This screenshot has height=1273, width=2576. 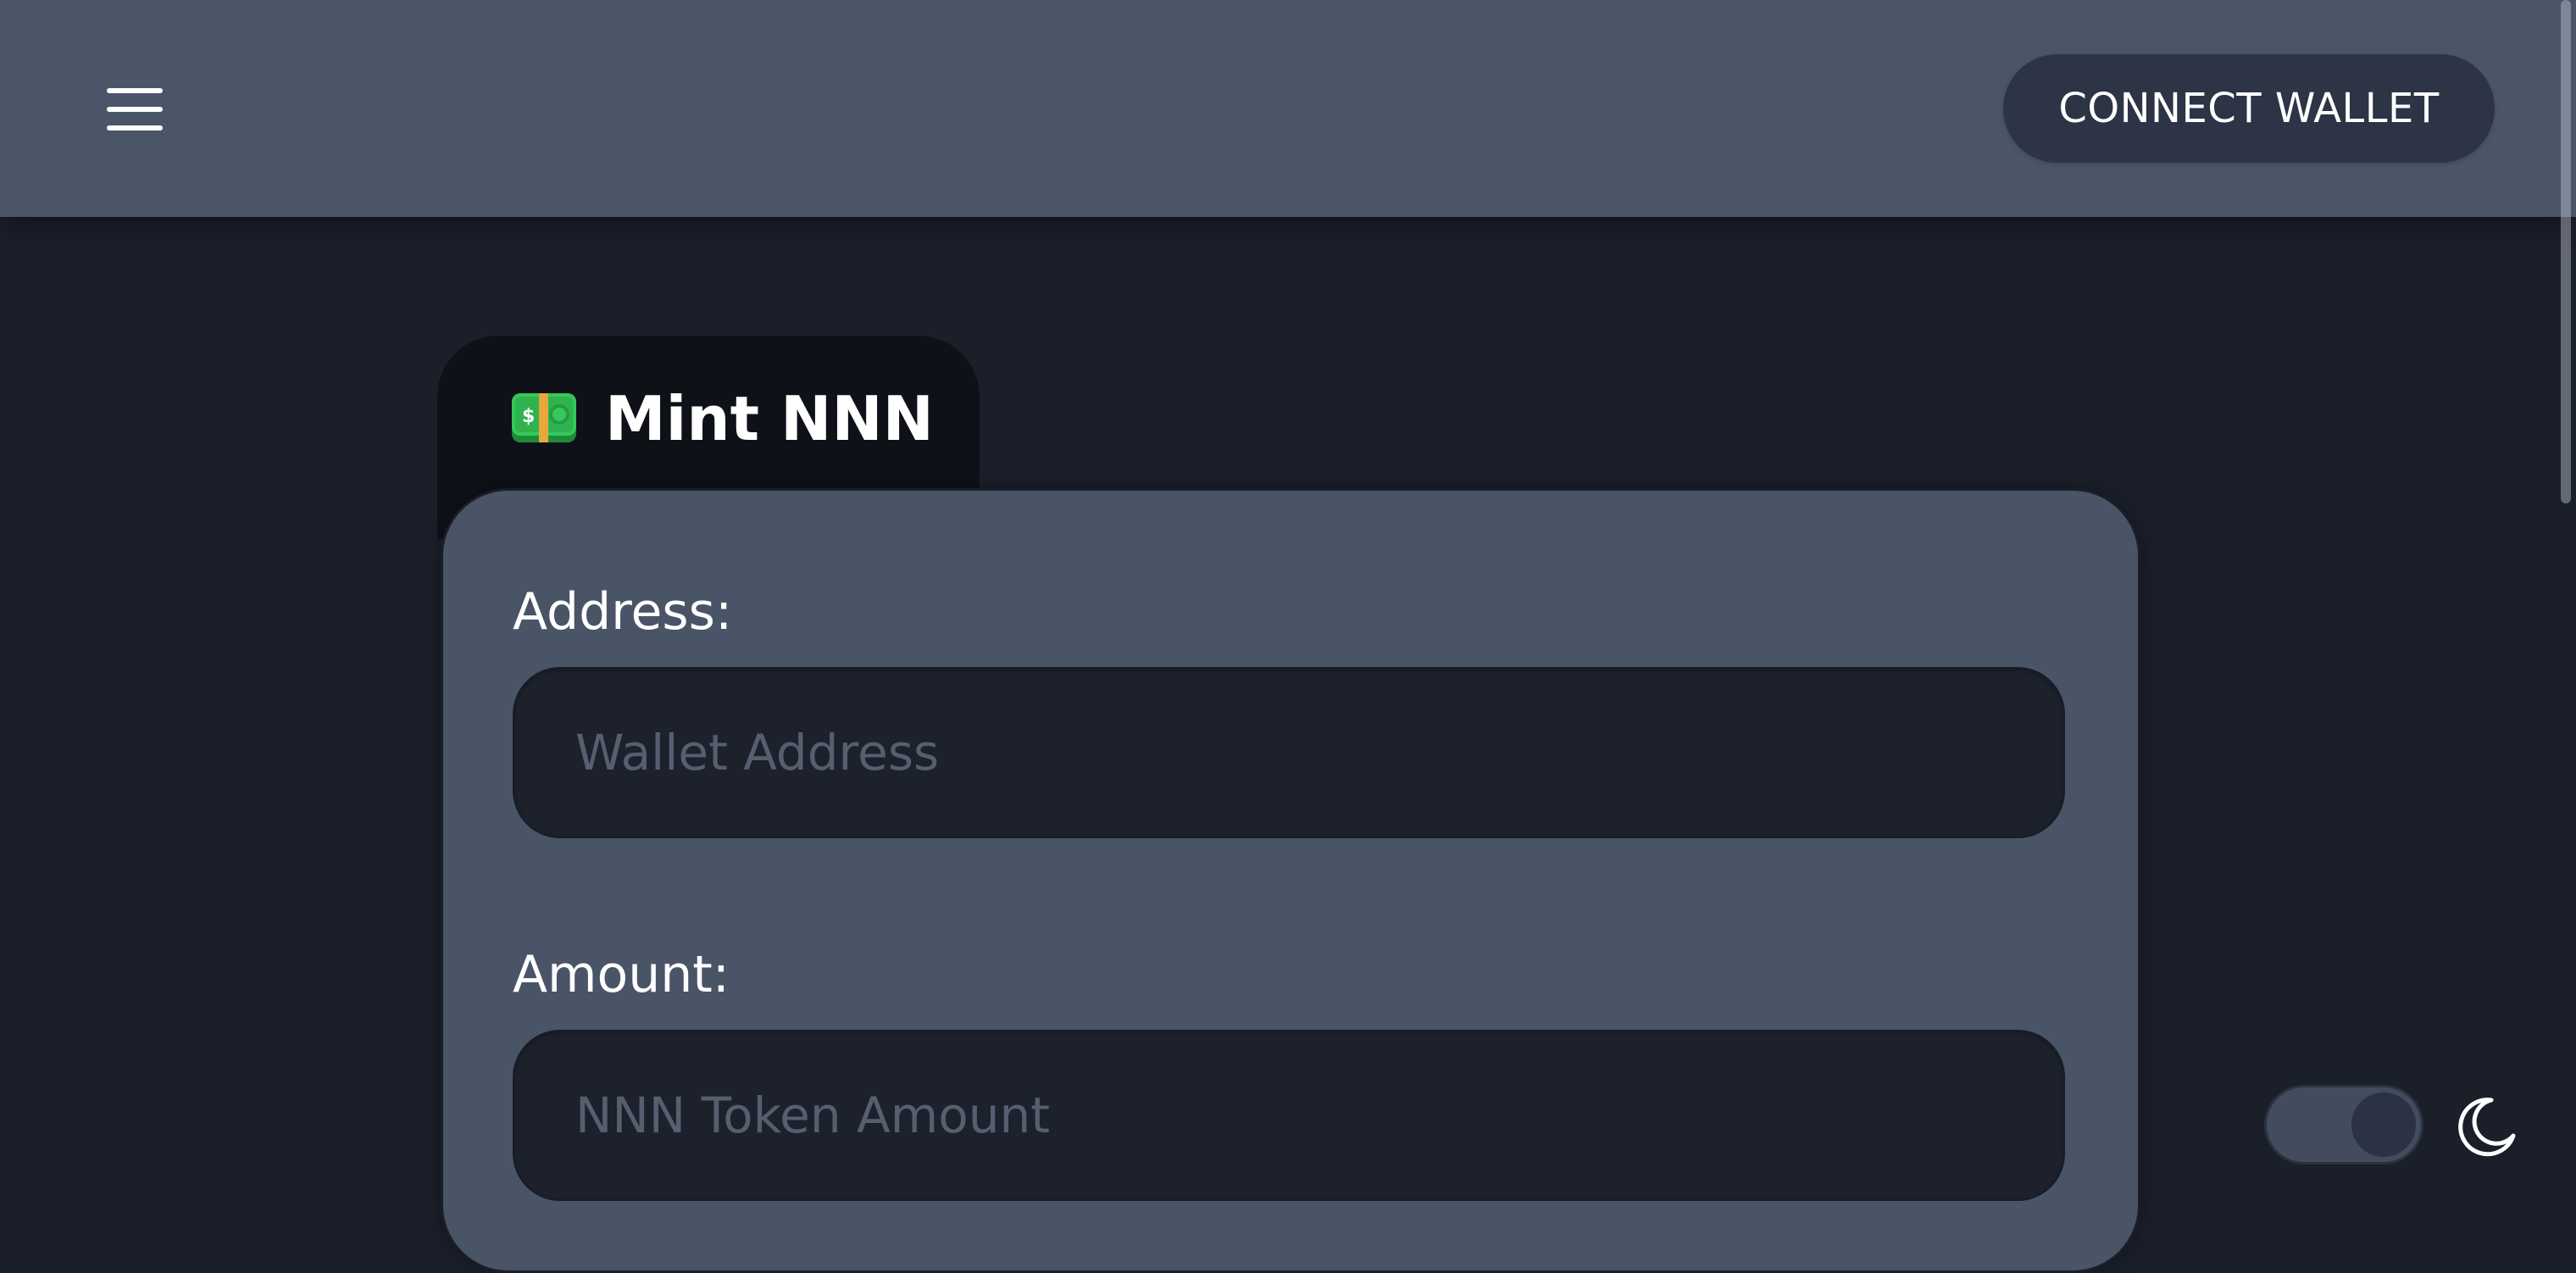 What do you see at coordinates (1289, 752) in the screenshot?
I see `wallet-address-input` at bounding box center [1289, 752].